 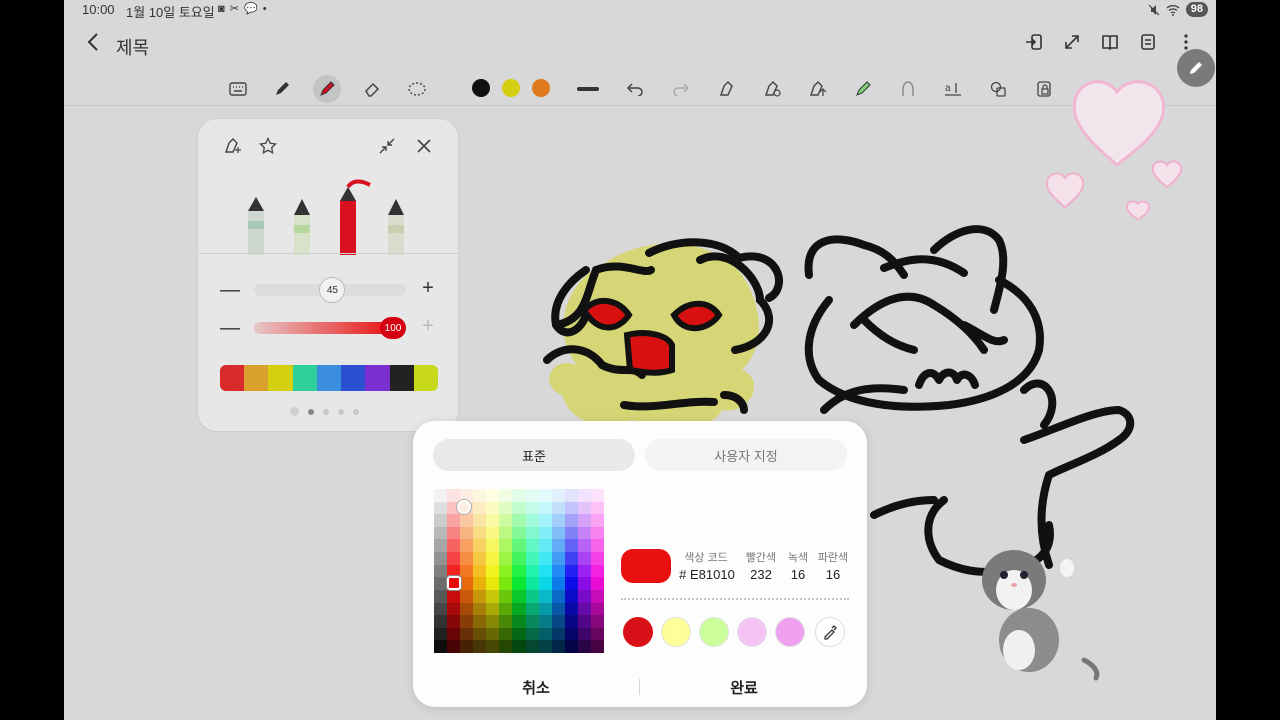 I want to click on size-increase-button: +, so click(x=428, y=288).